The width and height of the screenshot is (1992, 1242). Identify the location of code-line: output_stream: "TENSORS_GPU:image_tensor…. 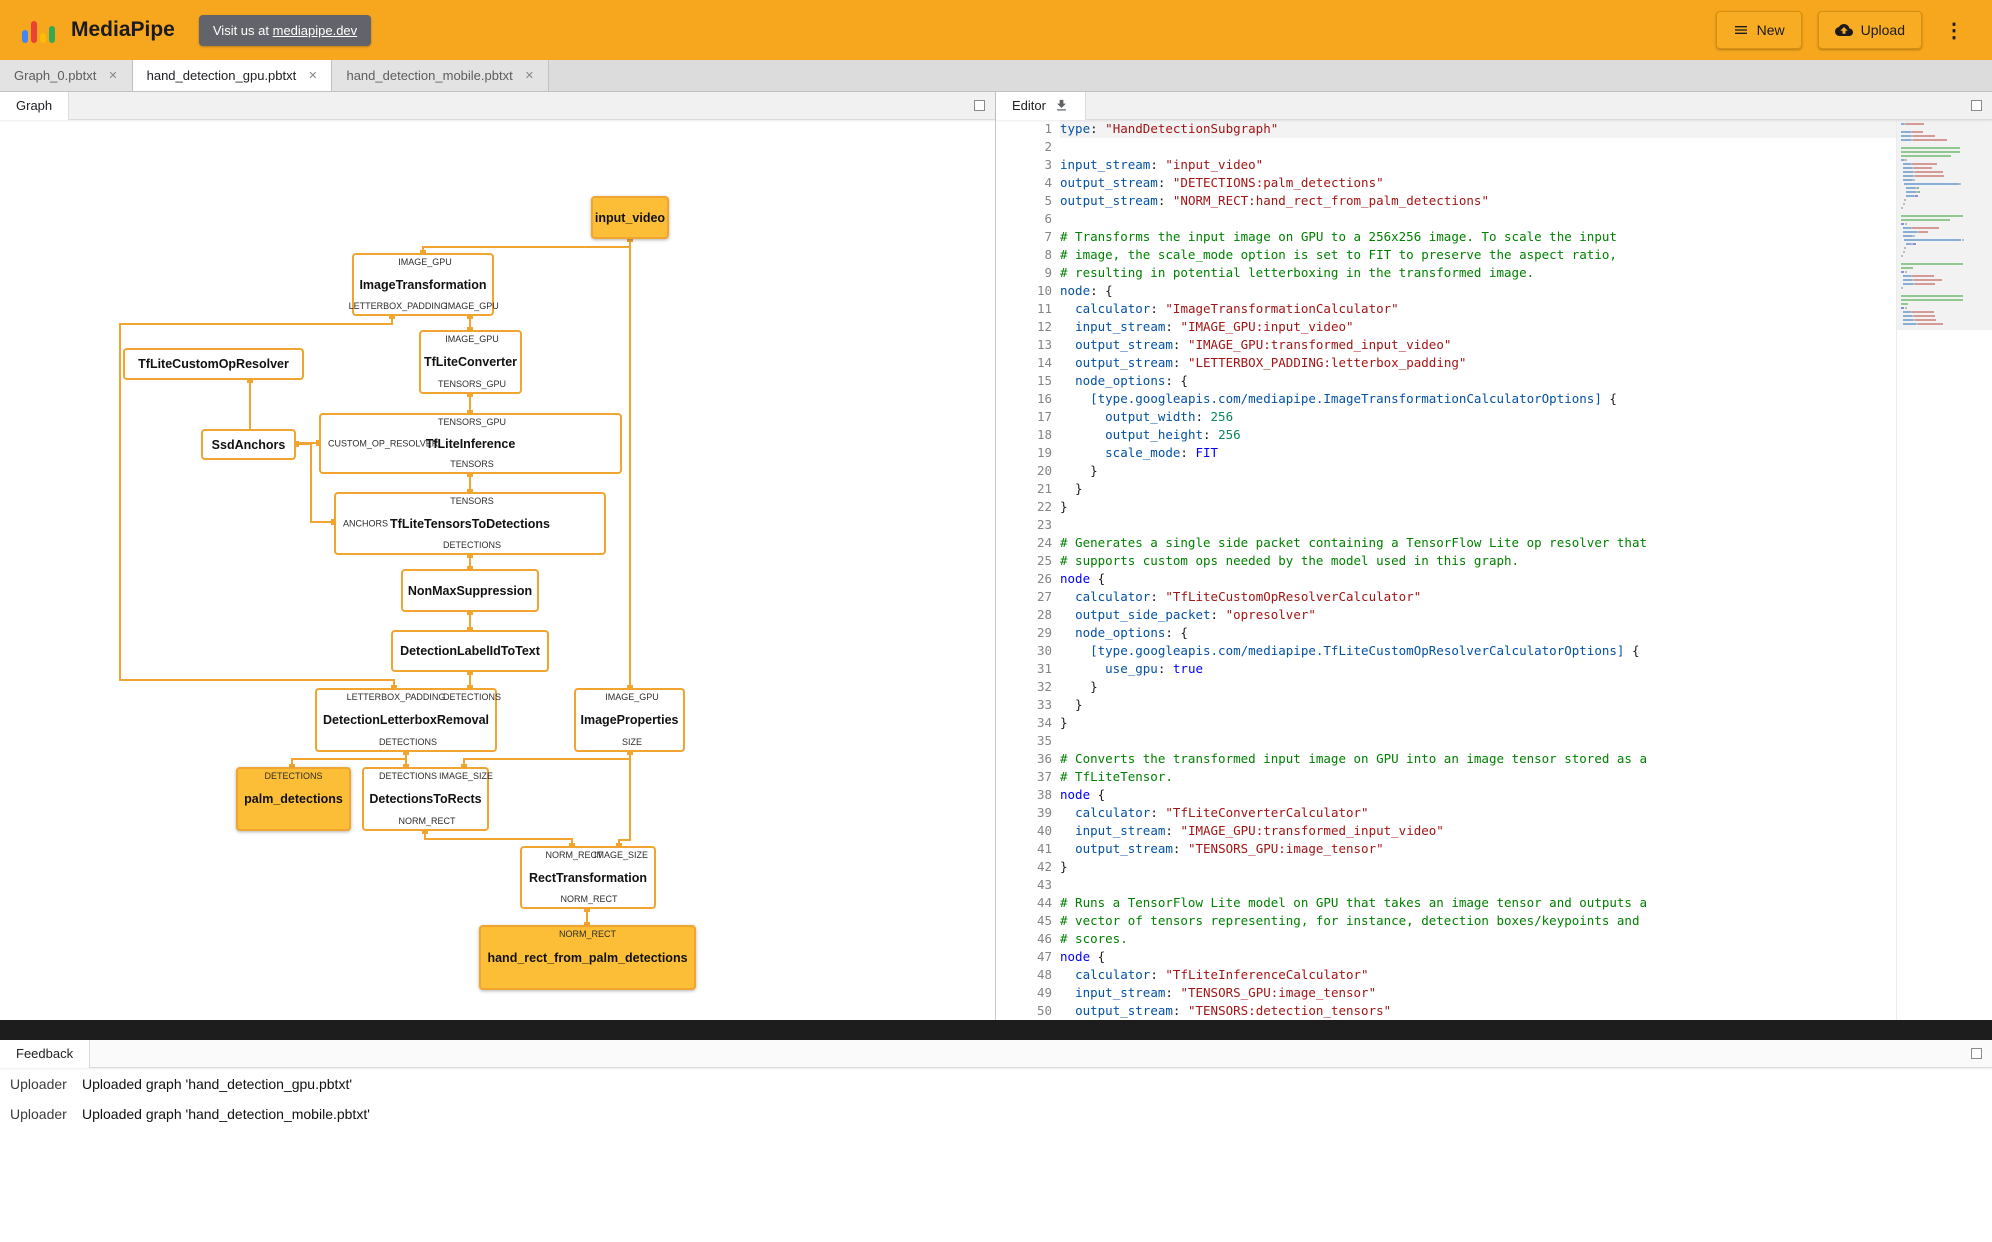
(1526, 849).